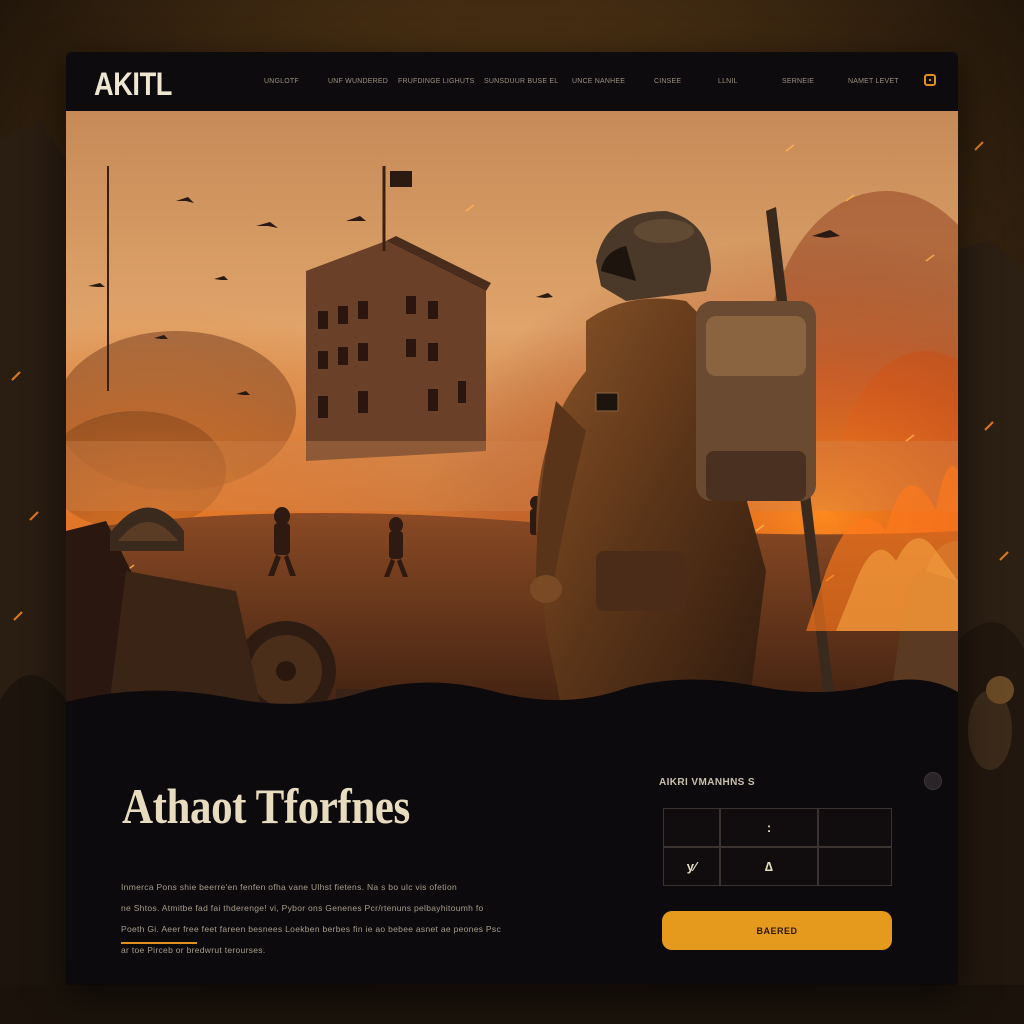  Describe the element at coordinates (777, 930) in the screenshot. I see `cta-button: BAERED` at that location.